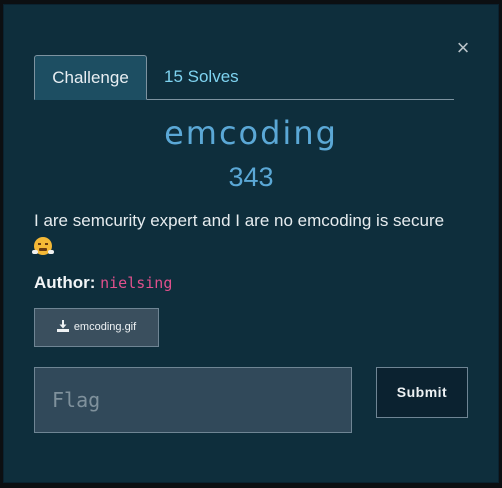  I want to click on close-button: ×, so click(463, 47).